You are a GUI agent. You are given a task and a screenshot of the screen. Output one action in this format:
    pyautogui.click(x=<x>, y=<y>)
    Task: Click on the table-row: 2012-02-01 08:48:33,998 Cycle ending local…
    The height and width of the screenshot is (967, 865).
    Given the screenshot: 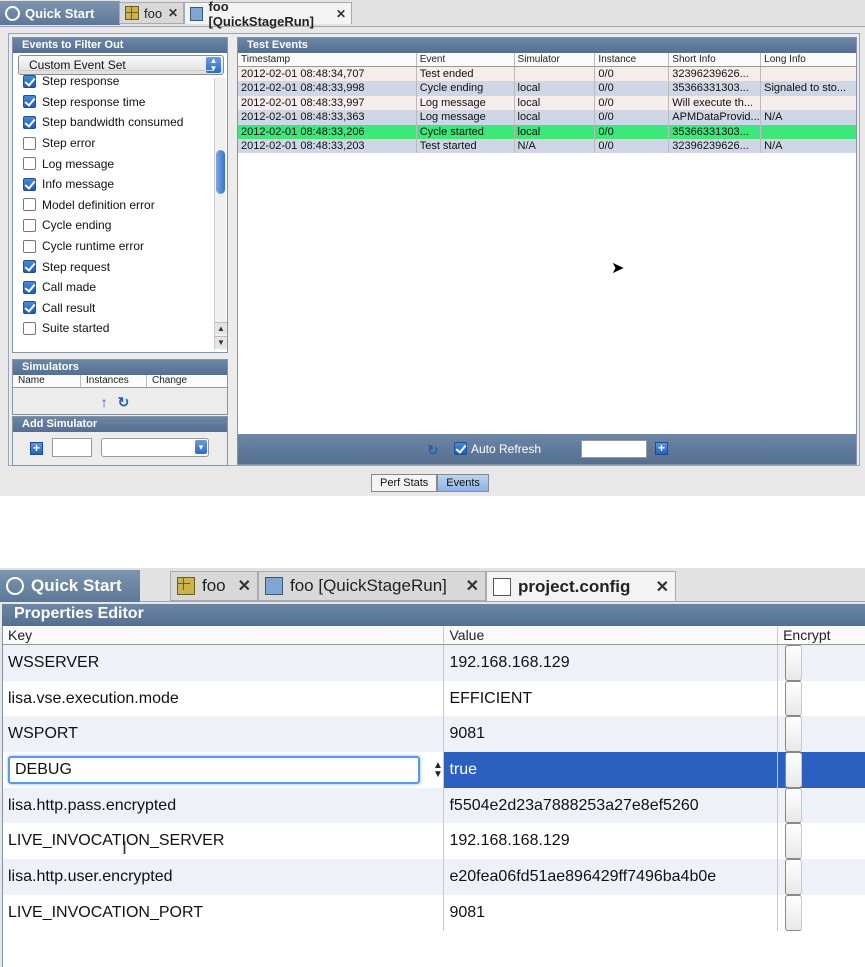 What is the action you would take?
    pyautogui.click(x=547, y=88)
    